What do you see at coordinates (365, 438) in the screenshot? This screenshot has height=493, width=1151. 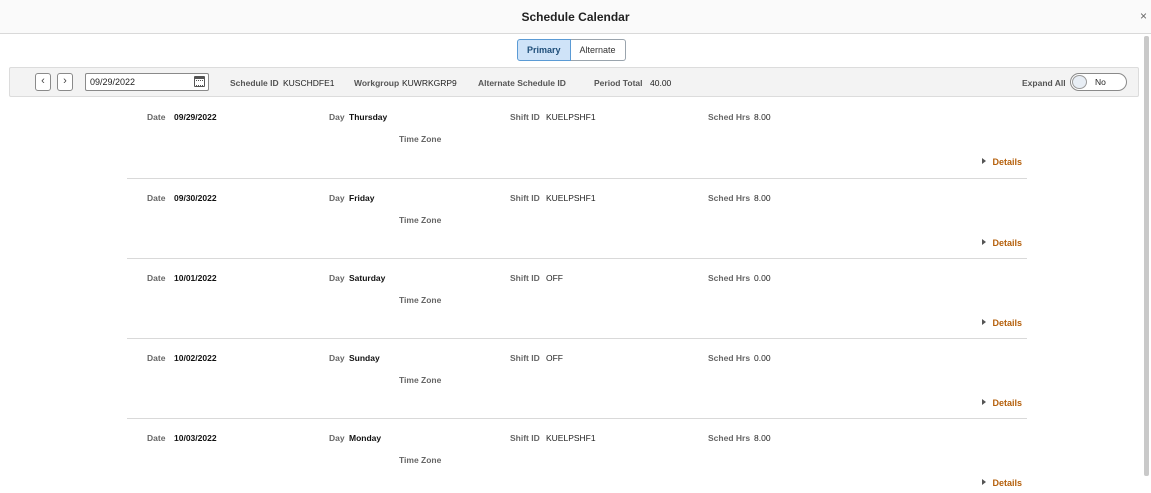 I see `day-value: Monday` at bounding box center [365, 438].